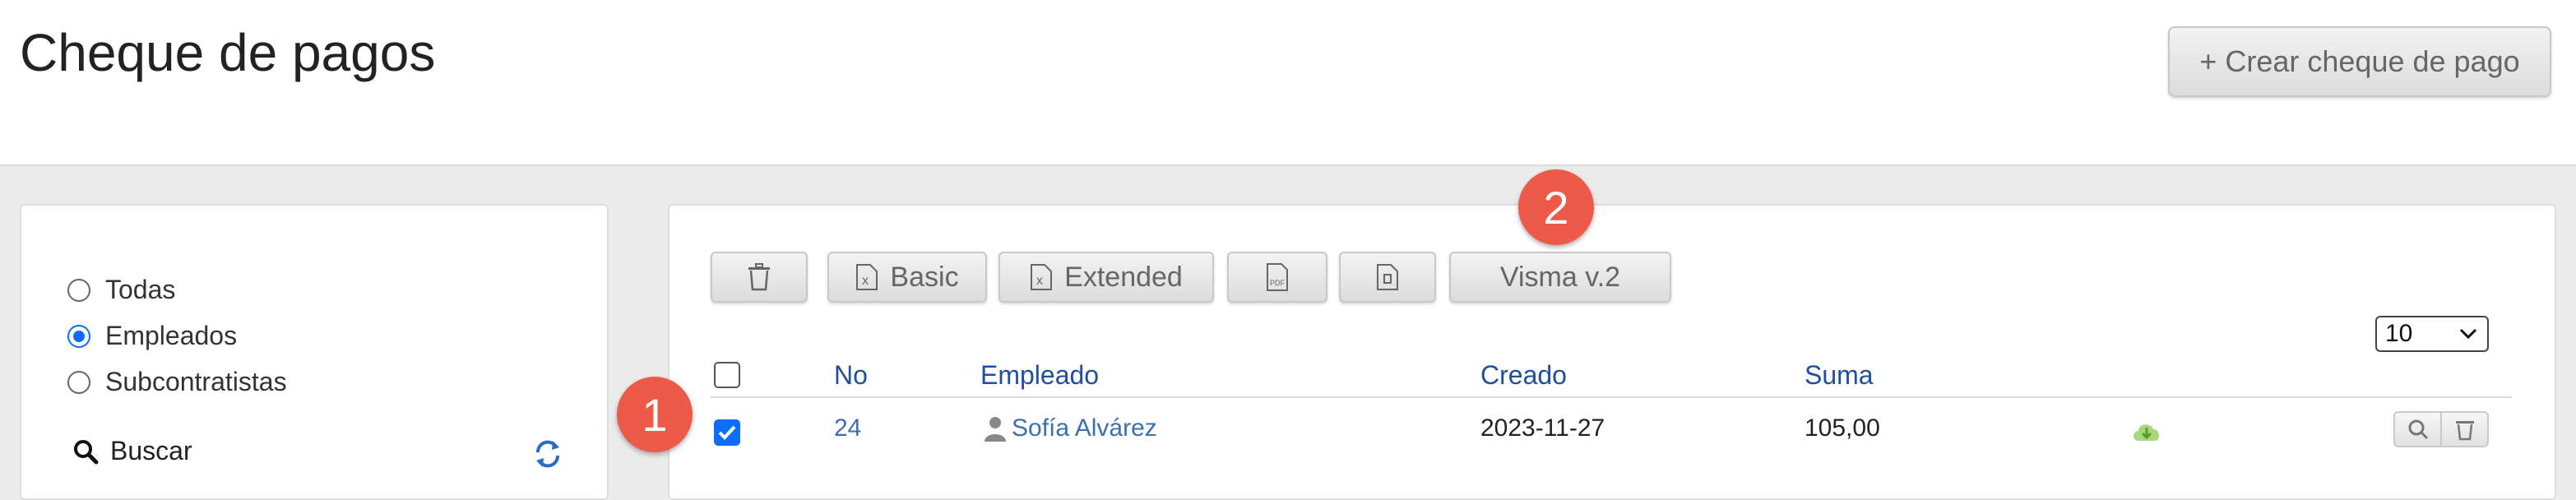 This screenshot has width=2576, height=500. Describe the element at coordinates (2468, 334) in the screenshot. I see `chevron-down-icon` at that location.